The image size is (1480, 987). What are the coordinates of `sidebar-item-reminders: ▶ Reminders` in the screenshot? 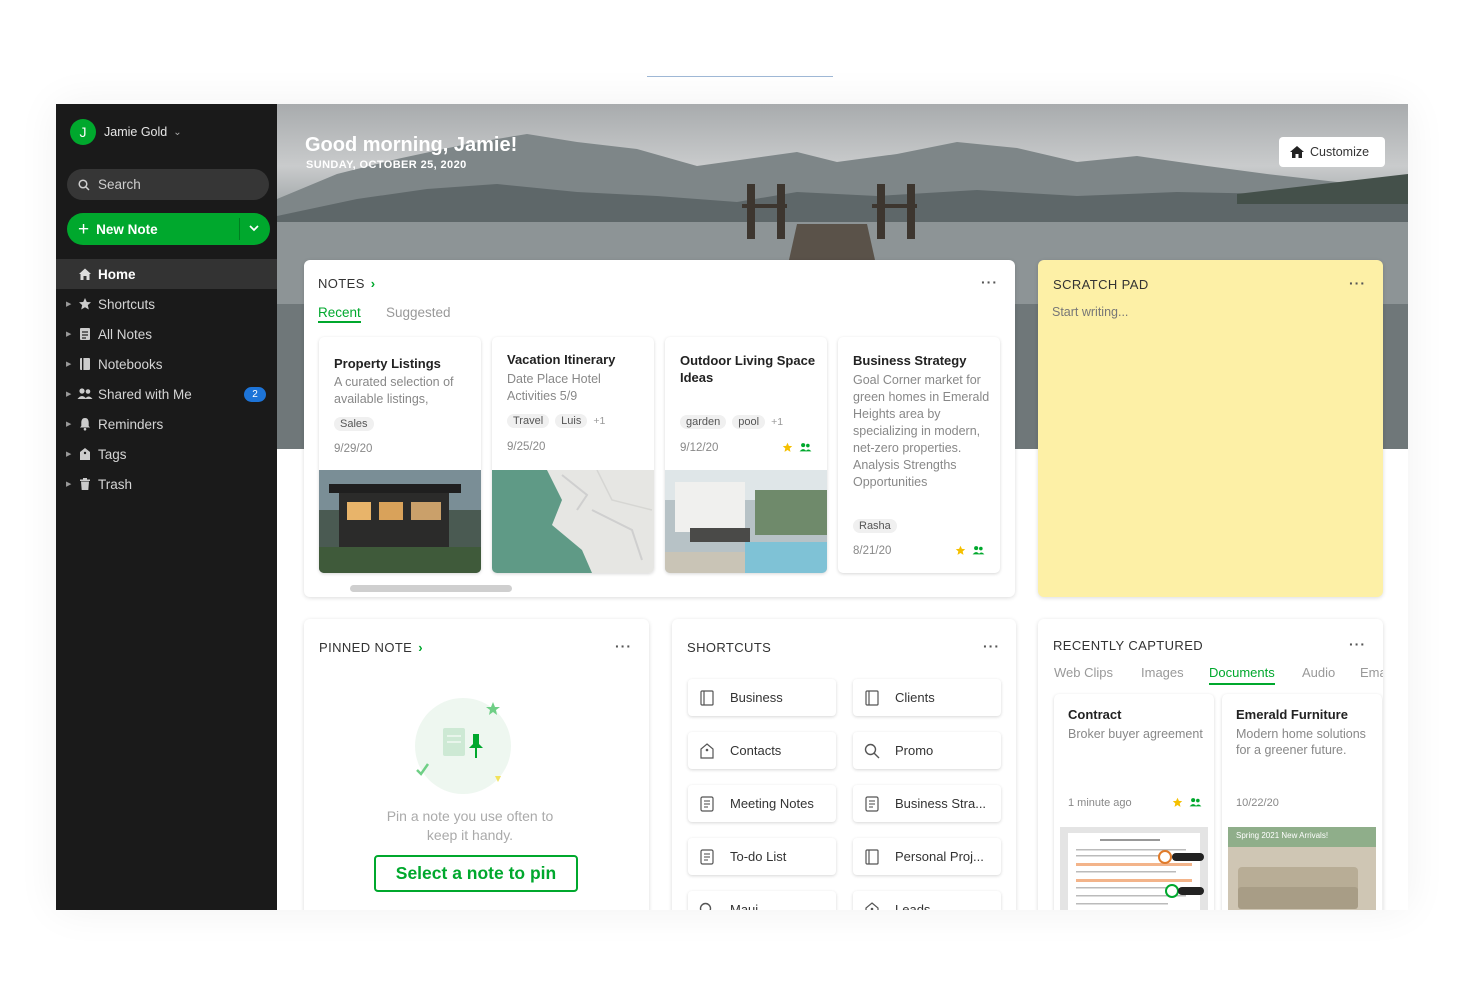 It's located at (166, 424).